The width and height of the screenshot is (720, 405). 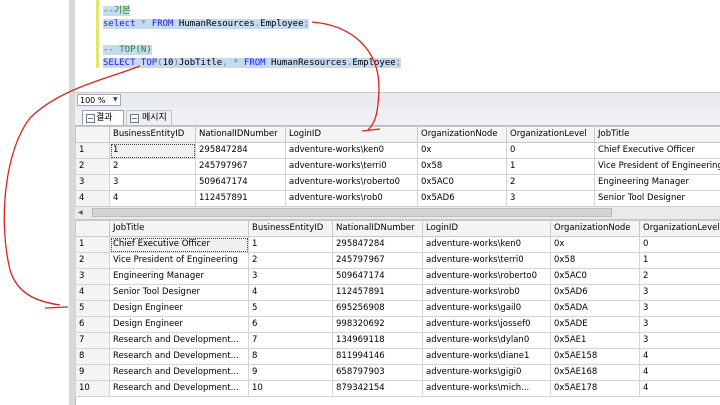 I want to click on tab-messages: 메시지, so click(x=149, y=117).